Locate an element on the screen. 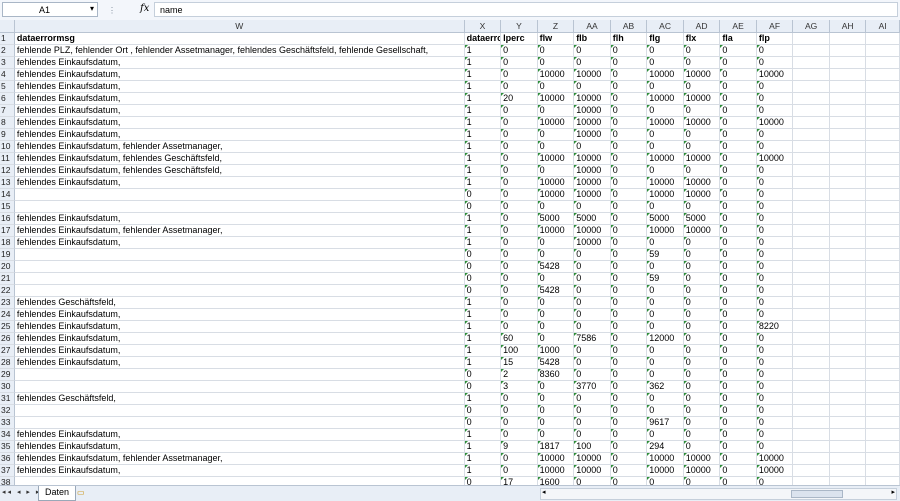  table-cell: 12000 is located at coordinates (665, 339).